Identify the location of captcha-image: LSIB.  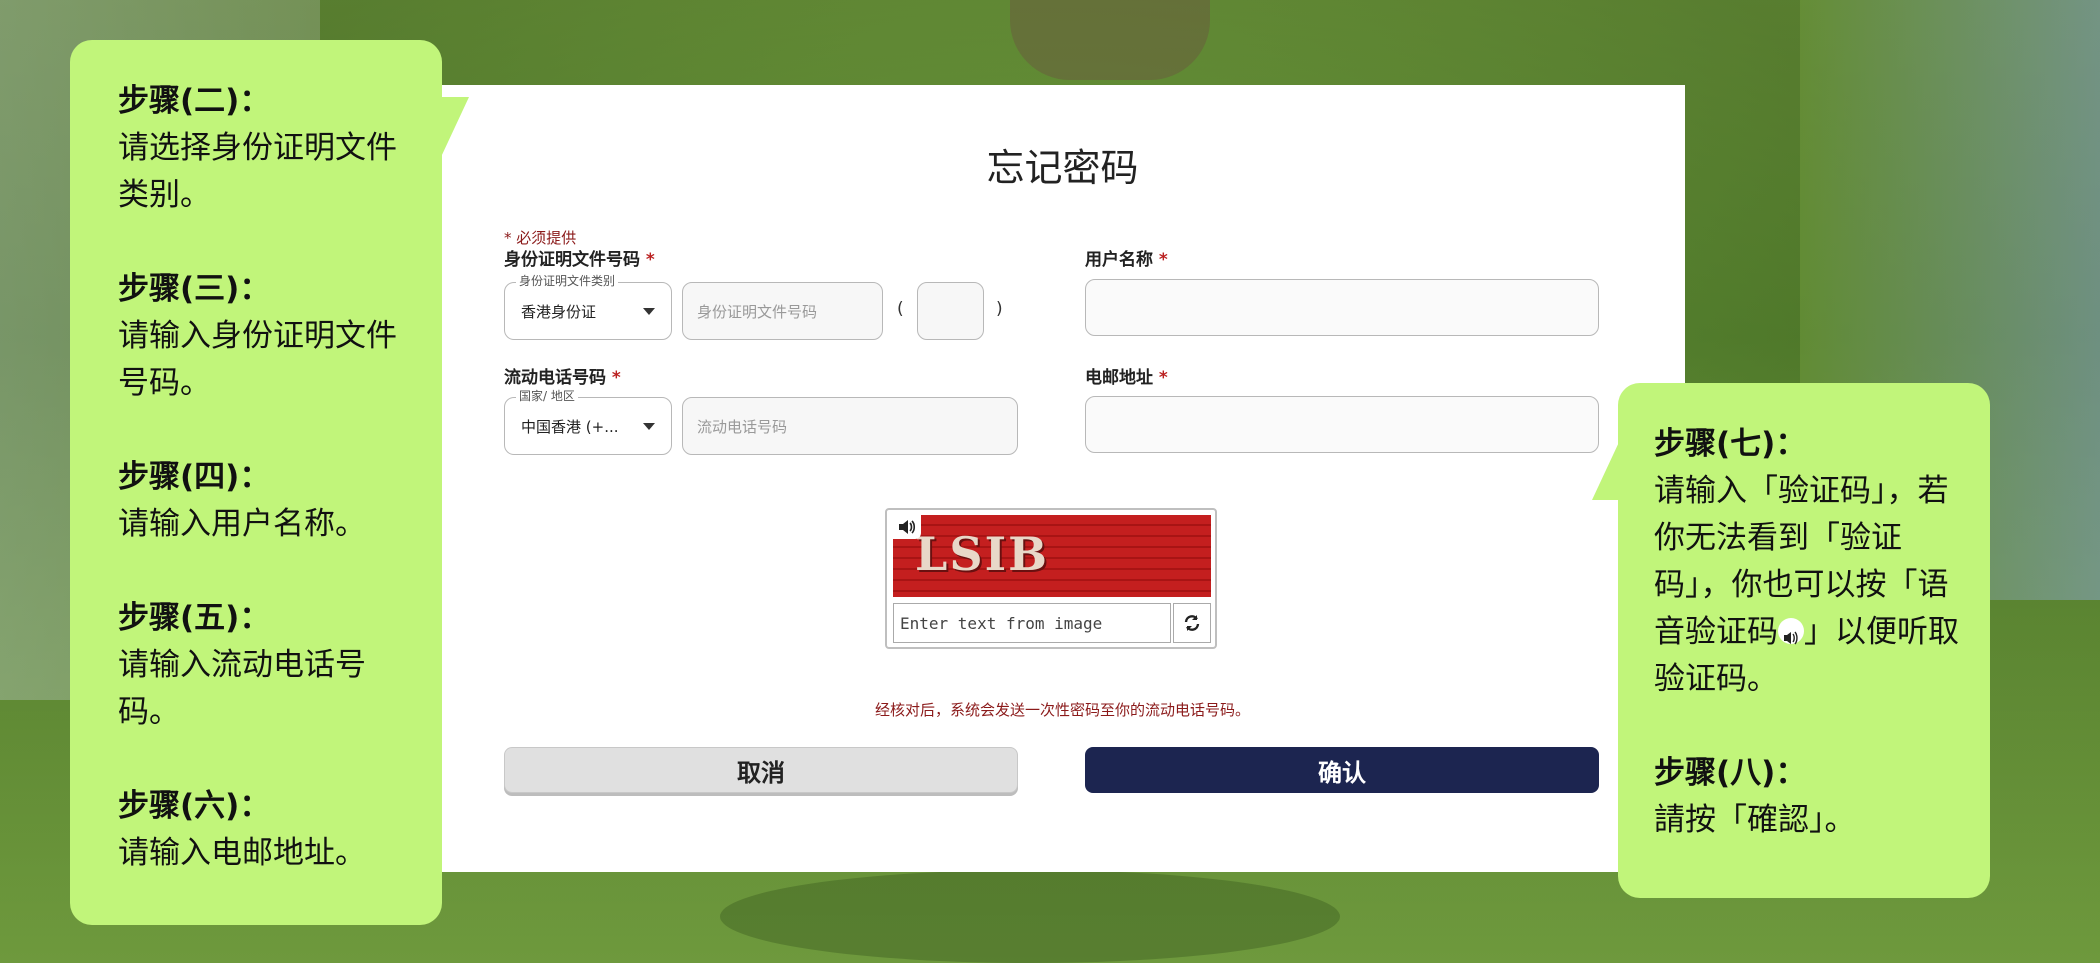
(1052, 556).